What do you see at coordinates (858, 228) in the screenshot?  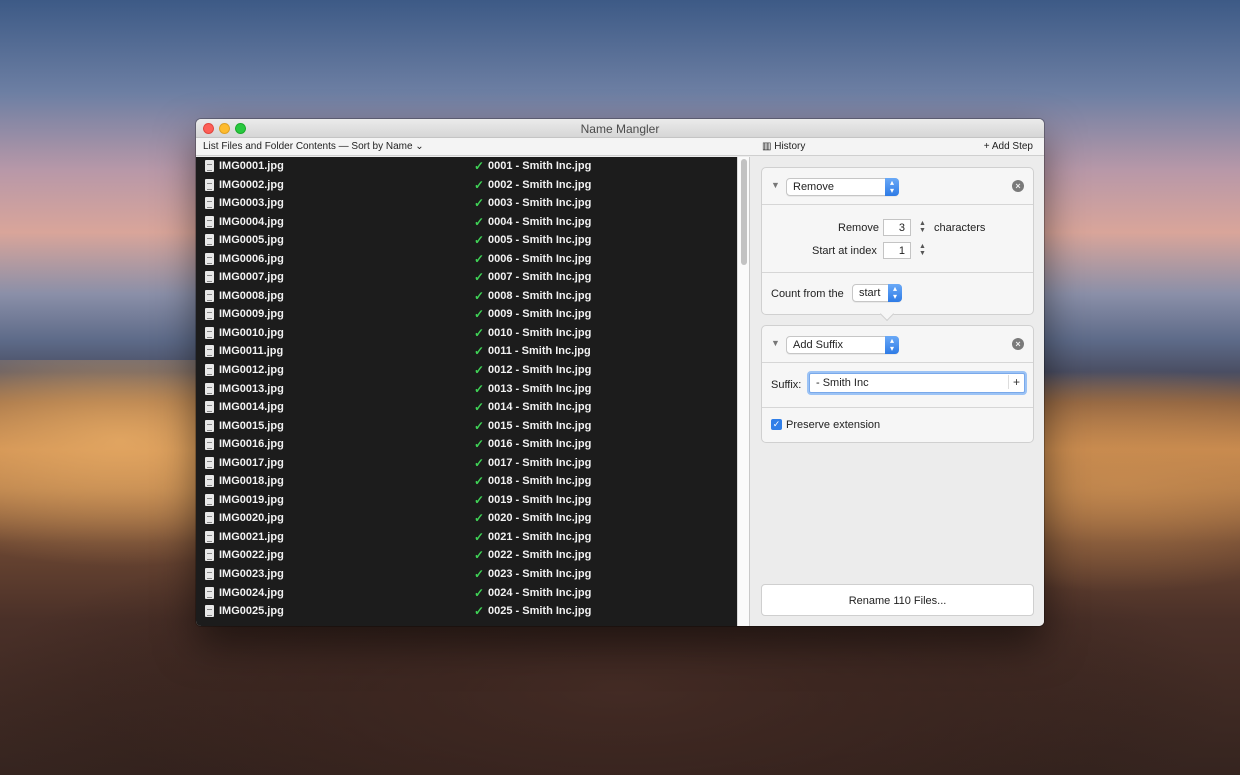 I see `remove-label: Remove` at bounding box center [858, 228].